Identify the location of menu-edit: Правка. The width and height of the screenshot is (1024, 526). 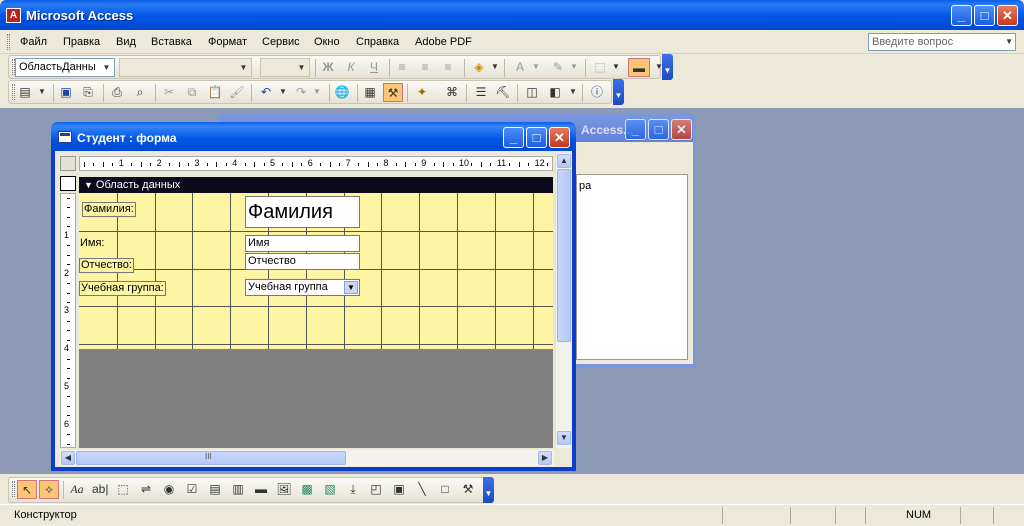
(81, 42).